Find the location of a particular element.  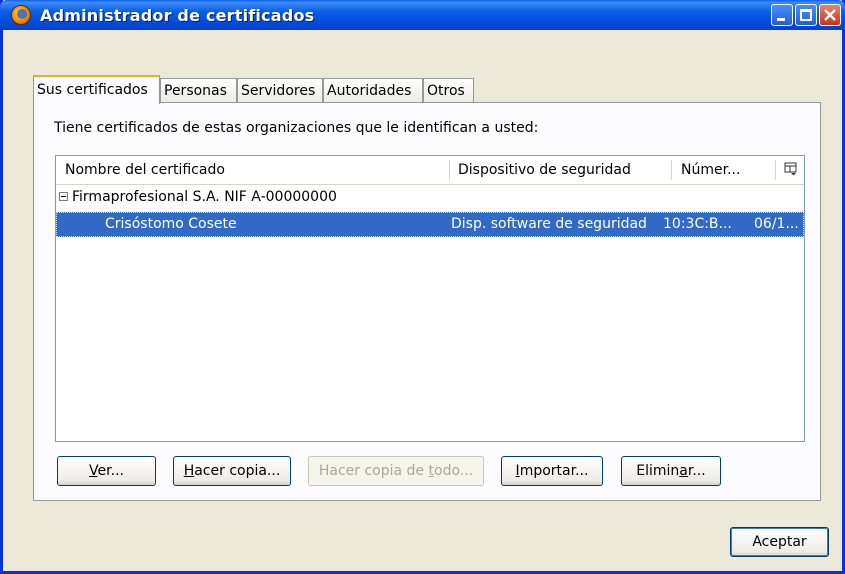

cert-name: Crisóstomo Cosete is located at coordinates (171, 224).